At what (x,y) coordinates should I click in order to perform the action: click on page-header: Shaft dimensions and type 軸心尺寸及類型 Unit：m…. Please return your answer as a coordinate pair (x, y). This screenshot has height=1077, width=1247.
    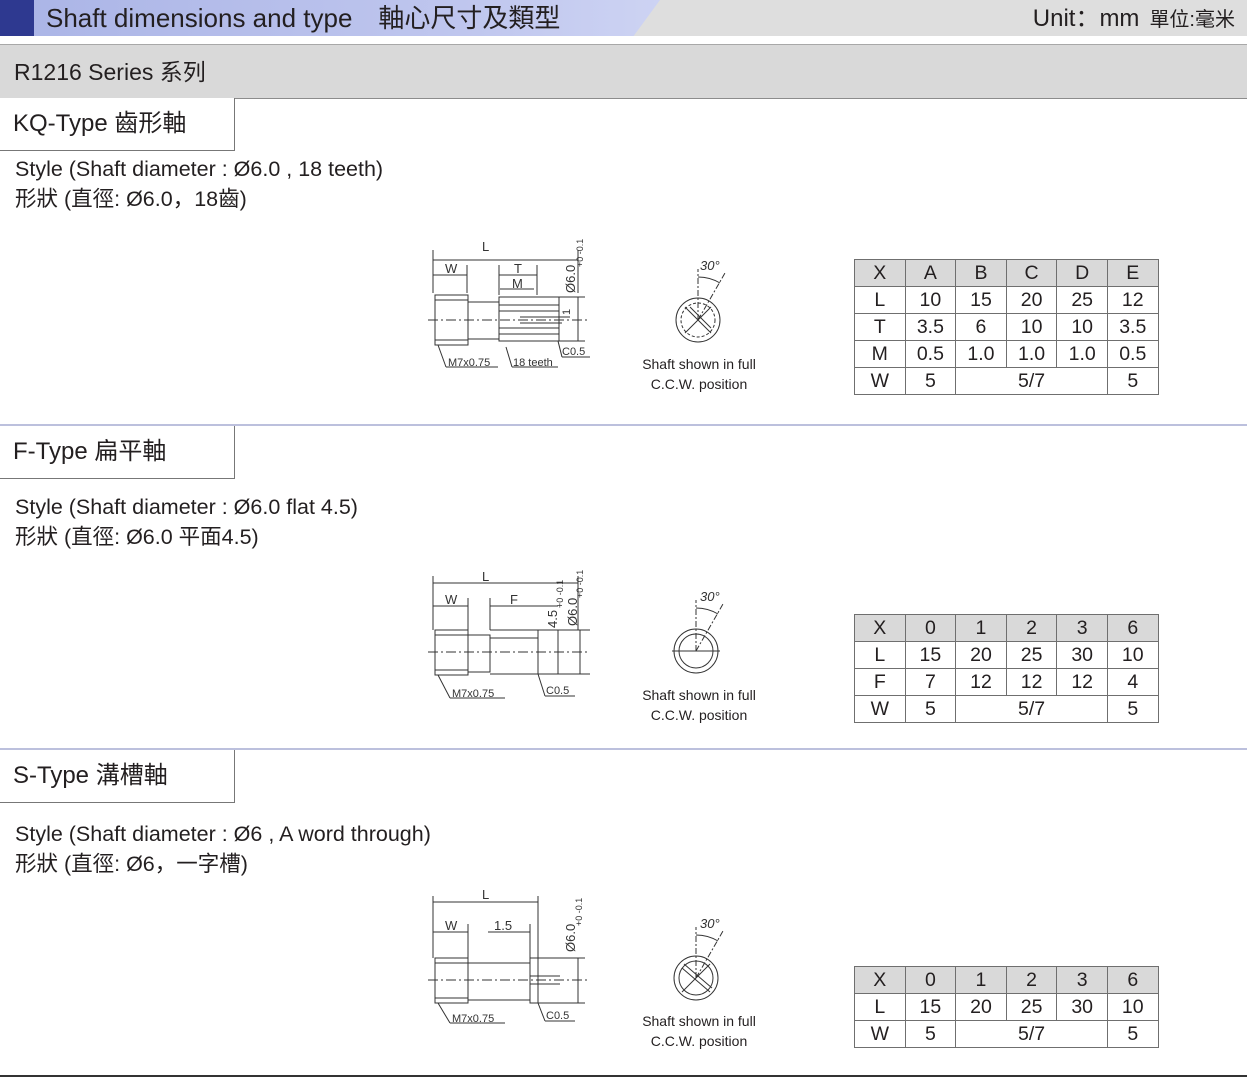
    Looking at the image, I should click on (623, 18).